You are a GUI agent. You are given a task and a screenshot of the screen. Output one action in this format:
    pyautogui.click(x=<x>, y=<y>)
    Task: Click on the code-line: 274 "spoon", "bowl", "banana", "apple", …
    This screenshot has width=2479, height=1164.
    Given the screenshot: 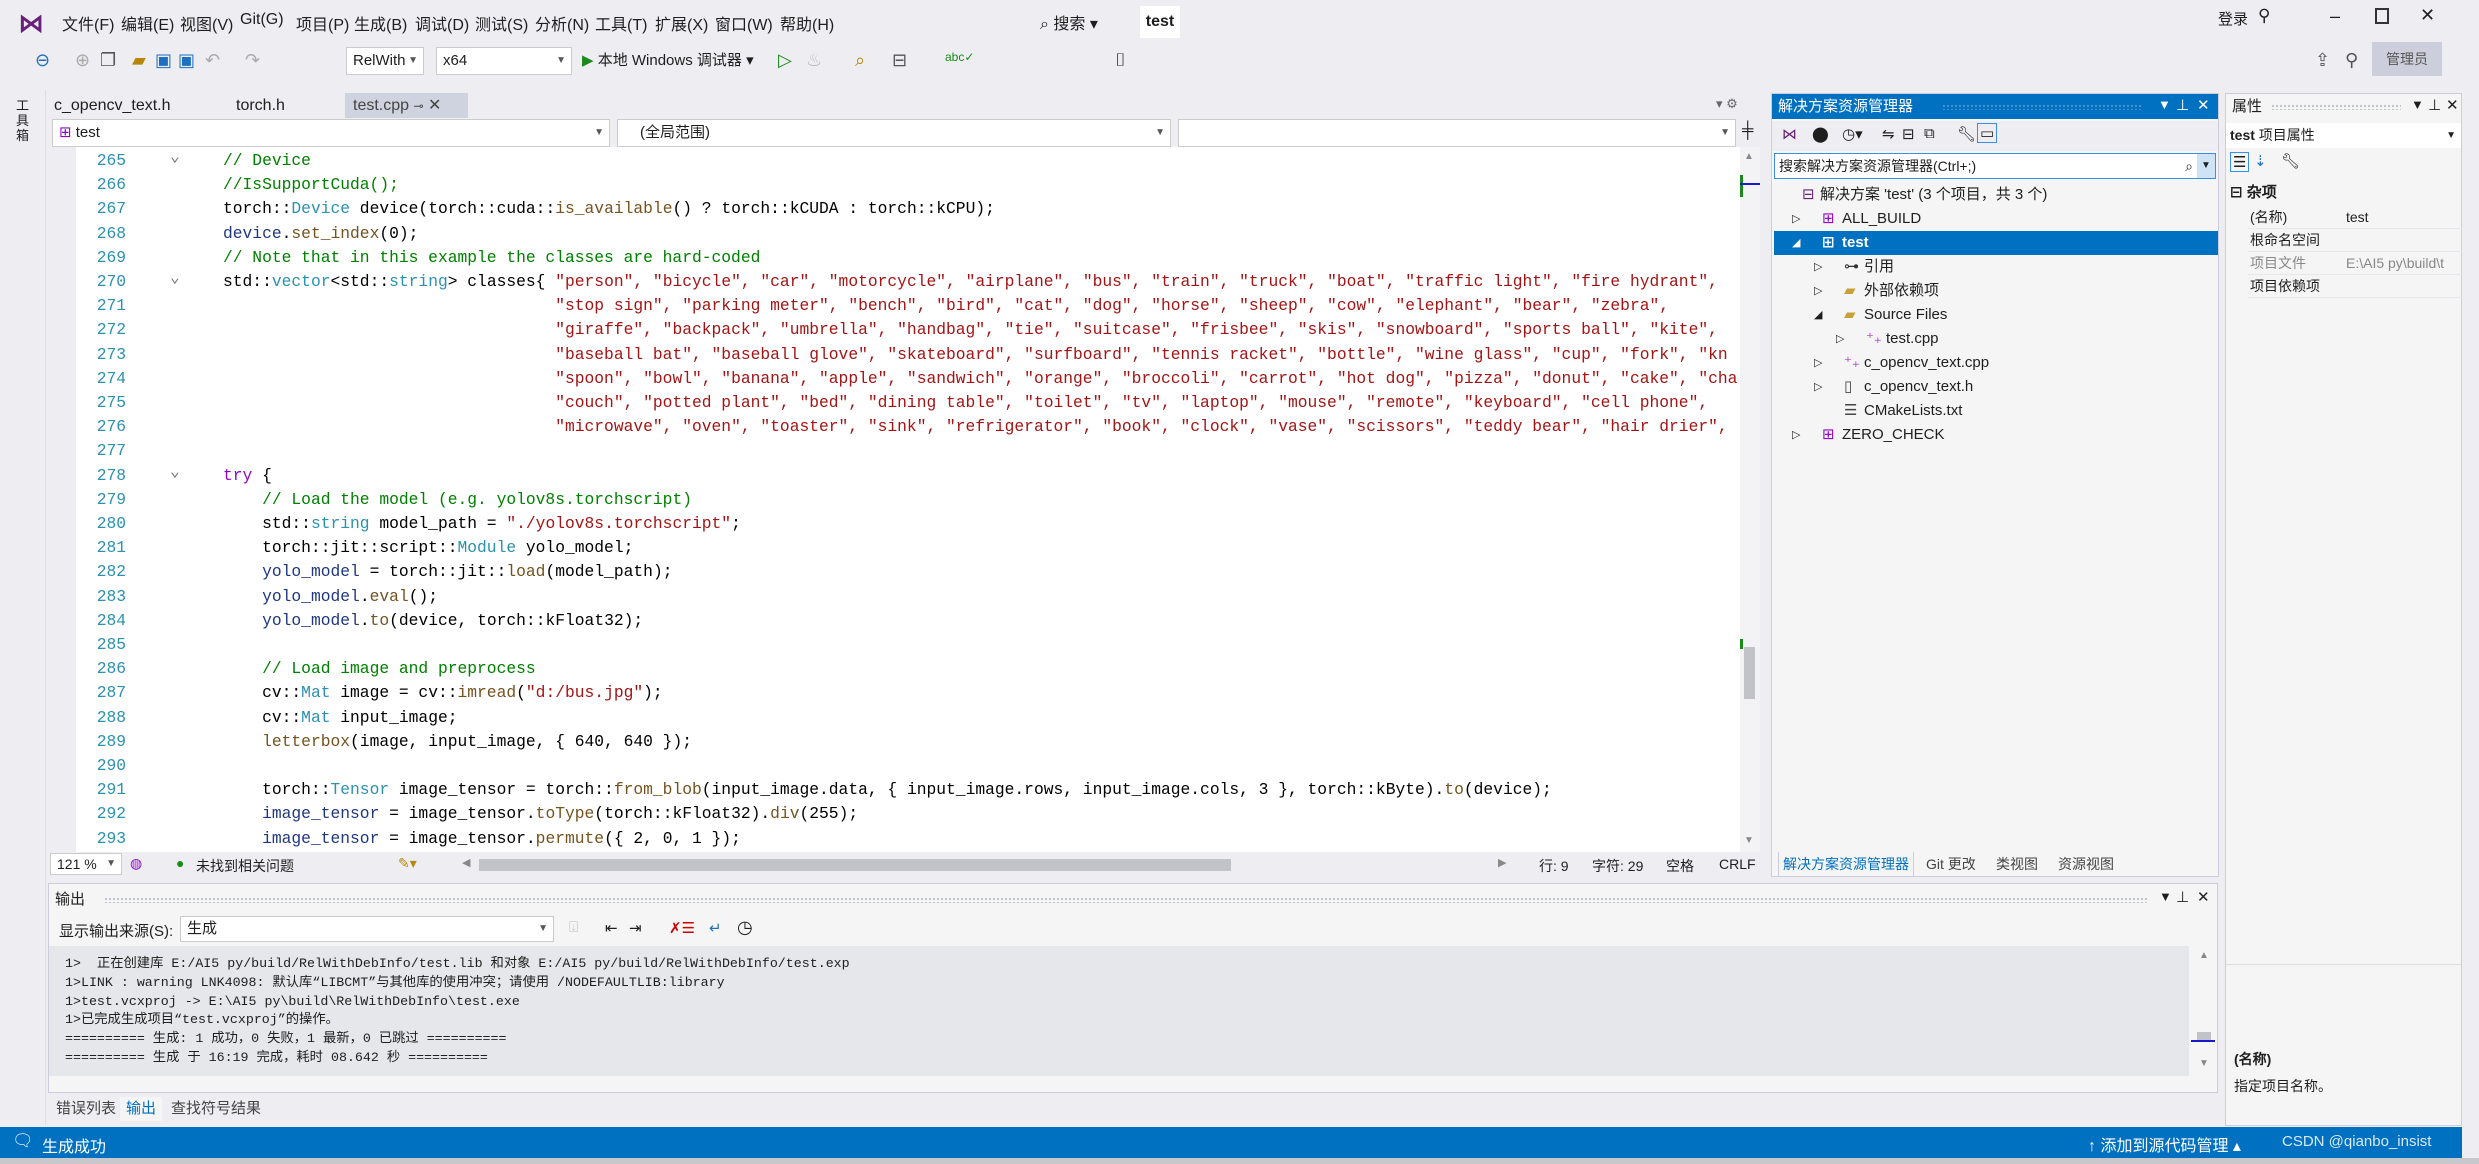 What is the action you would take?
    pyautogui.click(x=894, y=379)
    